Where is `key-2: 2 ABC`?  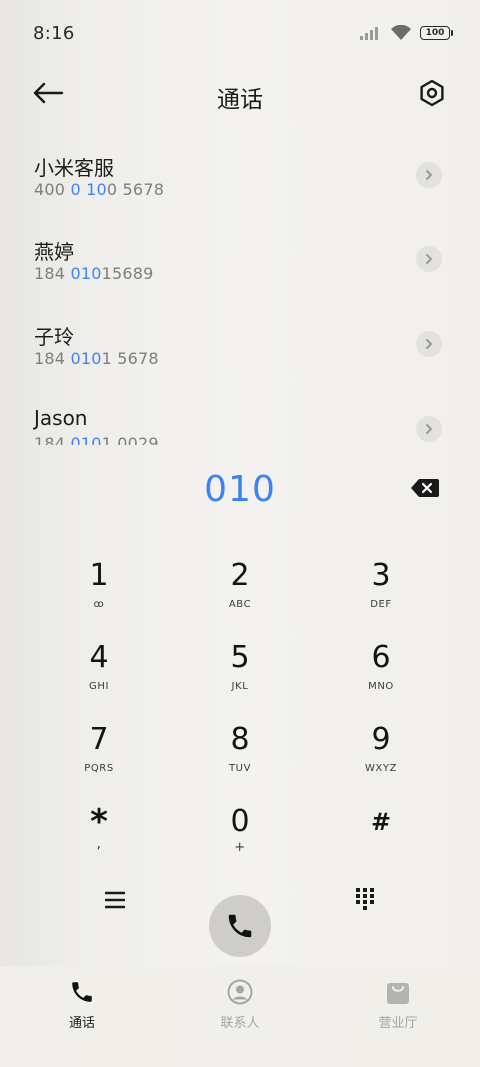 key-2: 2 ABC is located at coordinates (240, 593).